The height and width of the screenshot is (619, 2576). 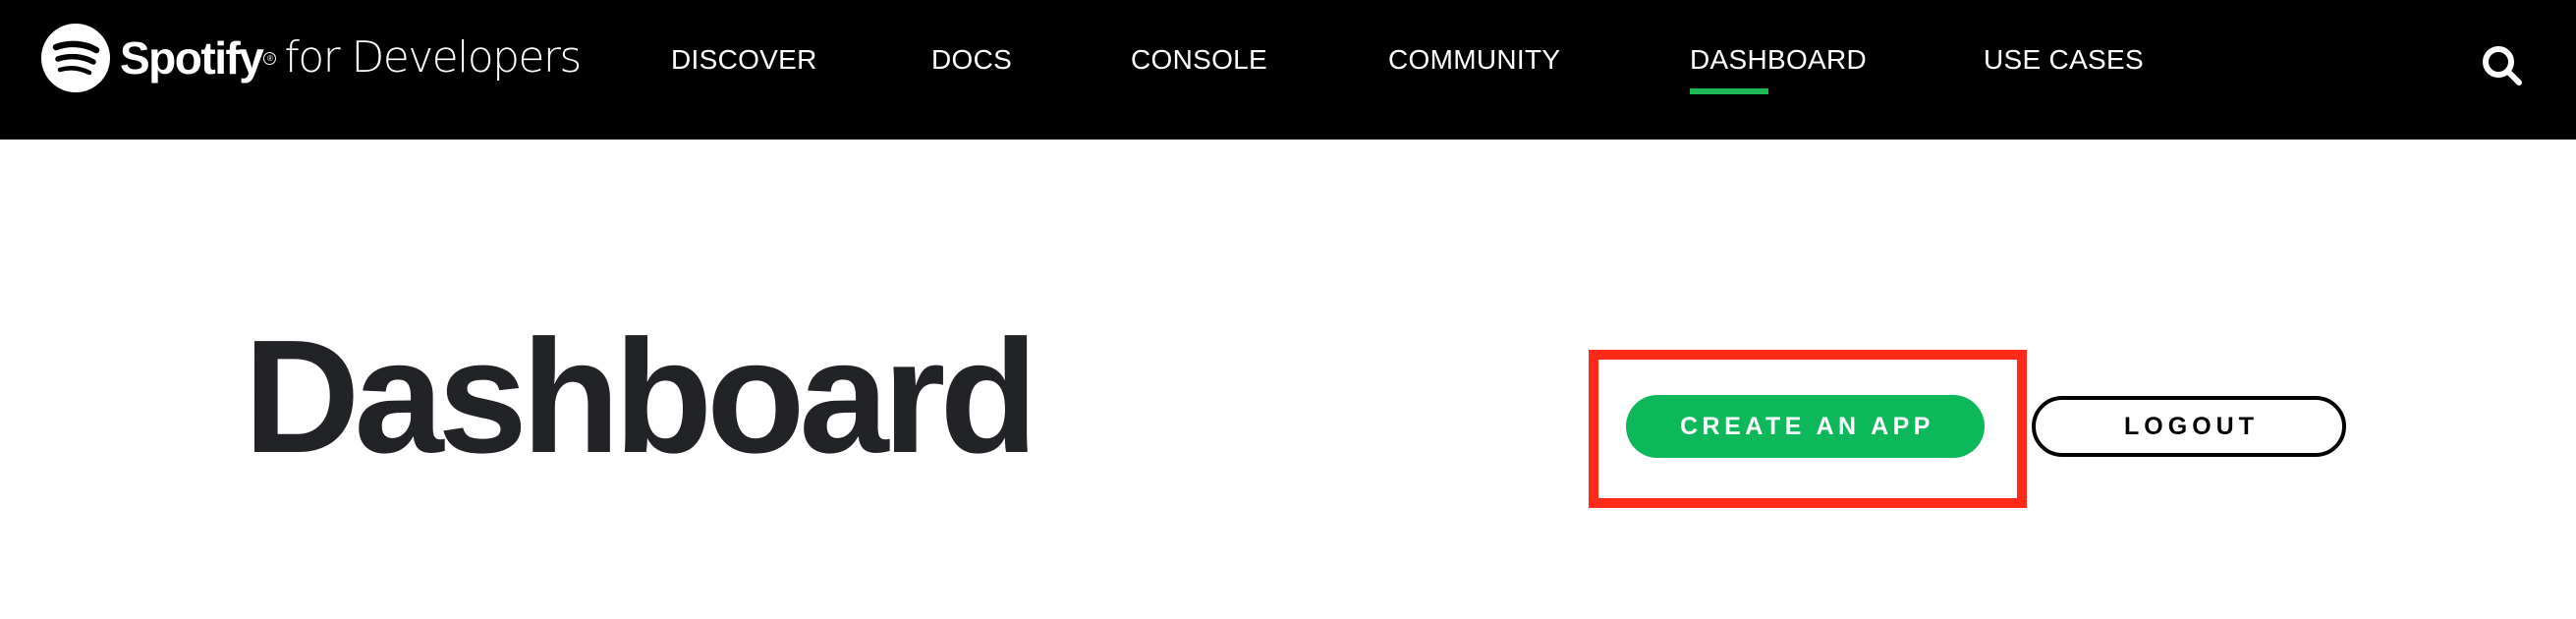 I want to click on spotify-logo-icon, so click(x=75, y=58).